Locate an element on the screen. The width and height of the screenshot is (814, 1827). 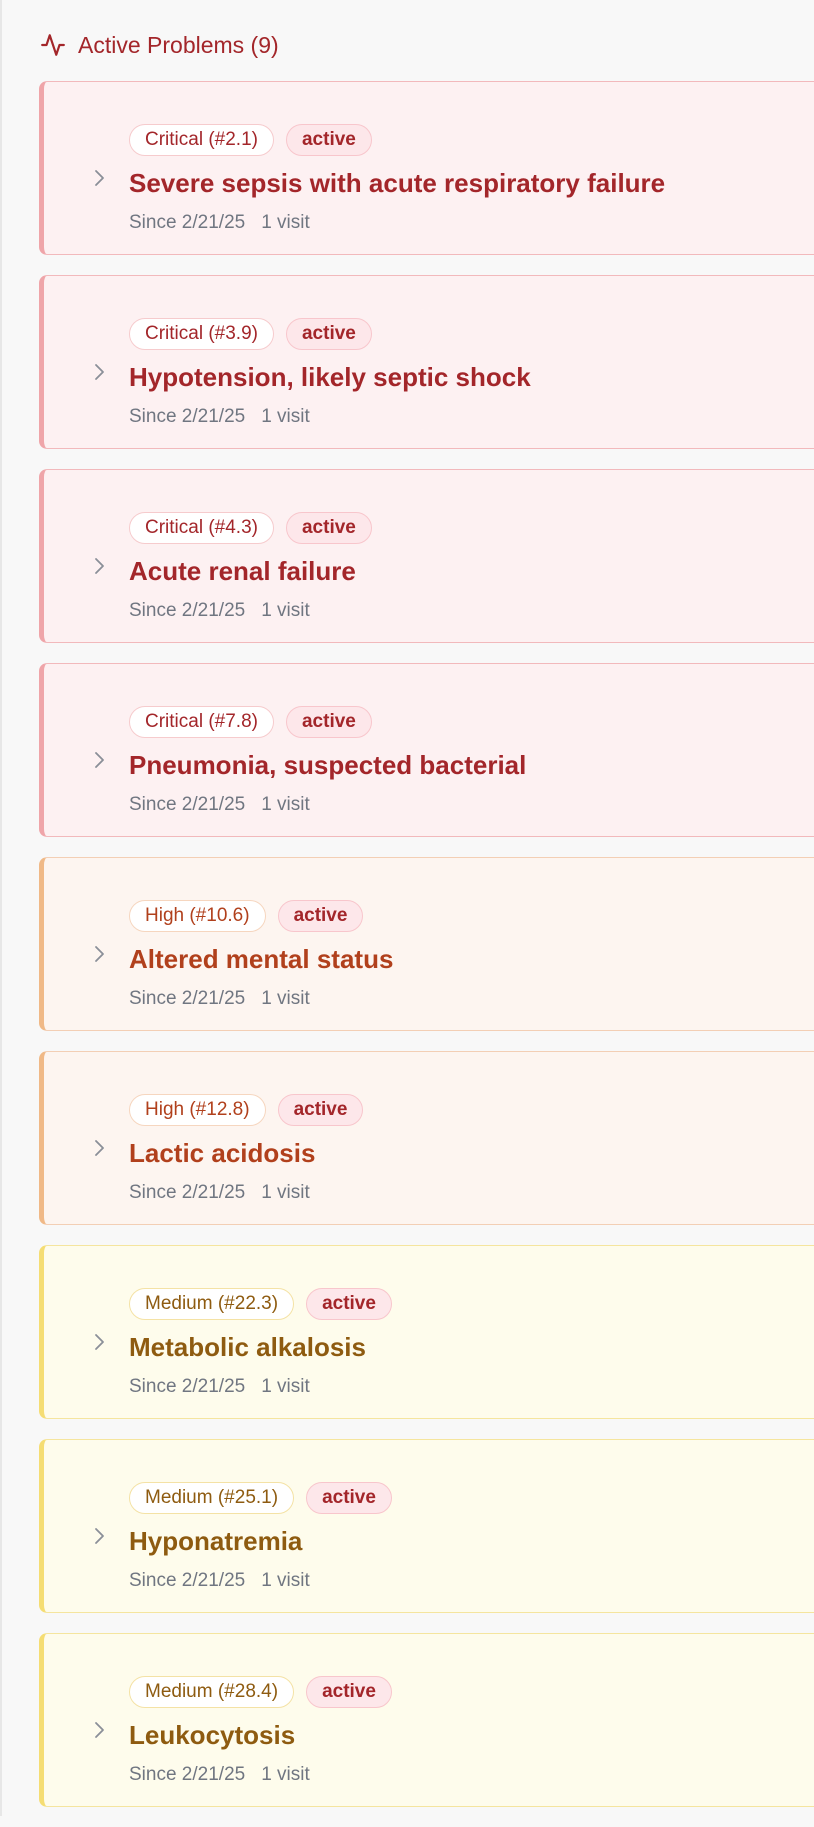
problem-title: Metabolic alkalosis is located at coordinates (247, 1347).